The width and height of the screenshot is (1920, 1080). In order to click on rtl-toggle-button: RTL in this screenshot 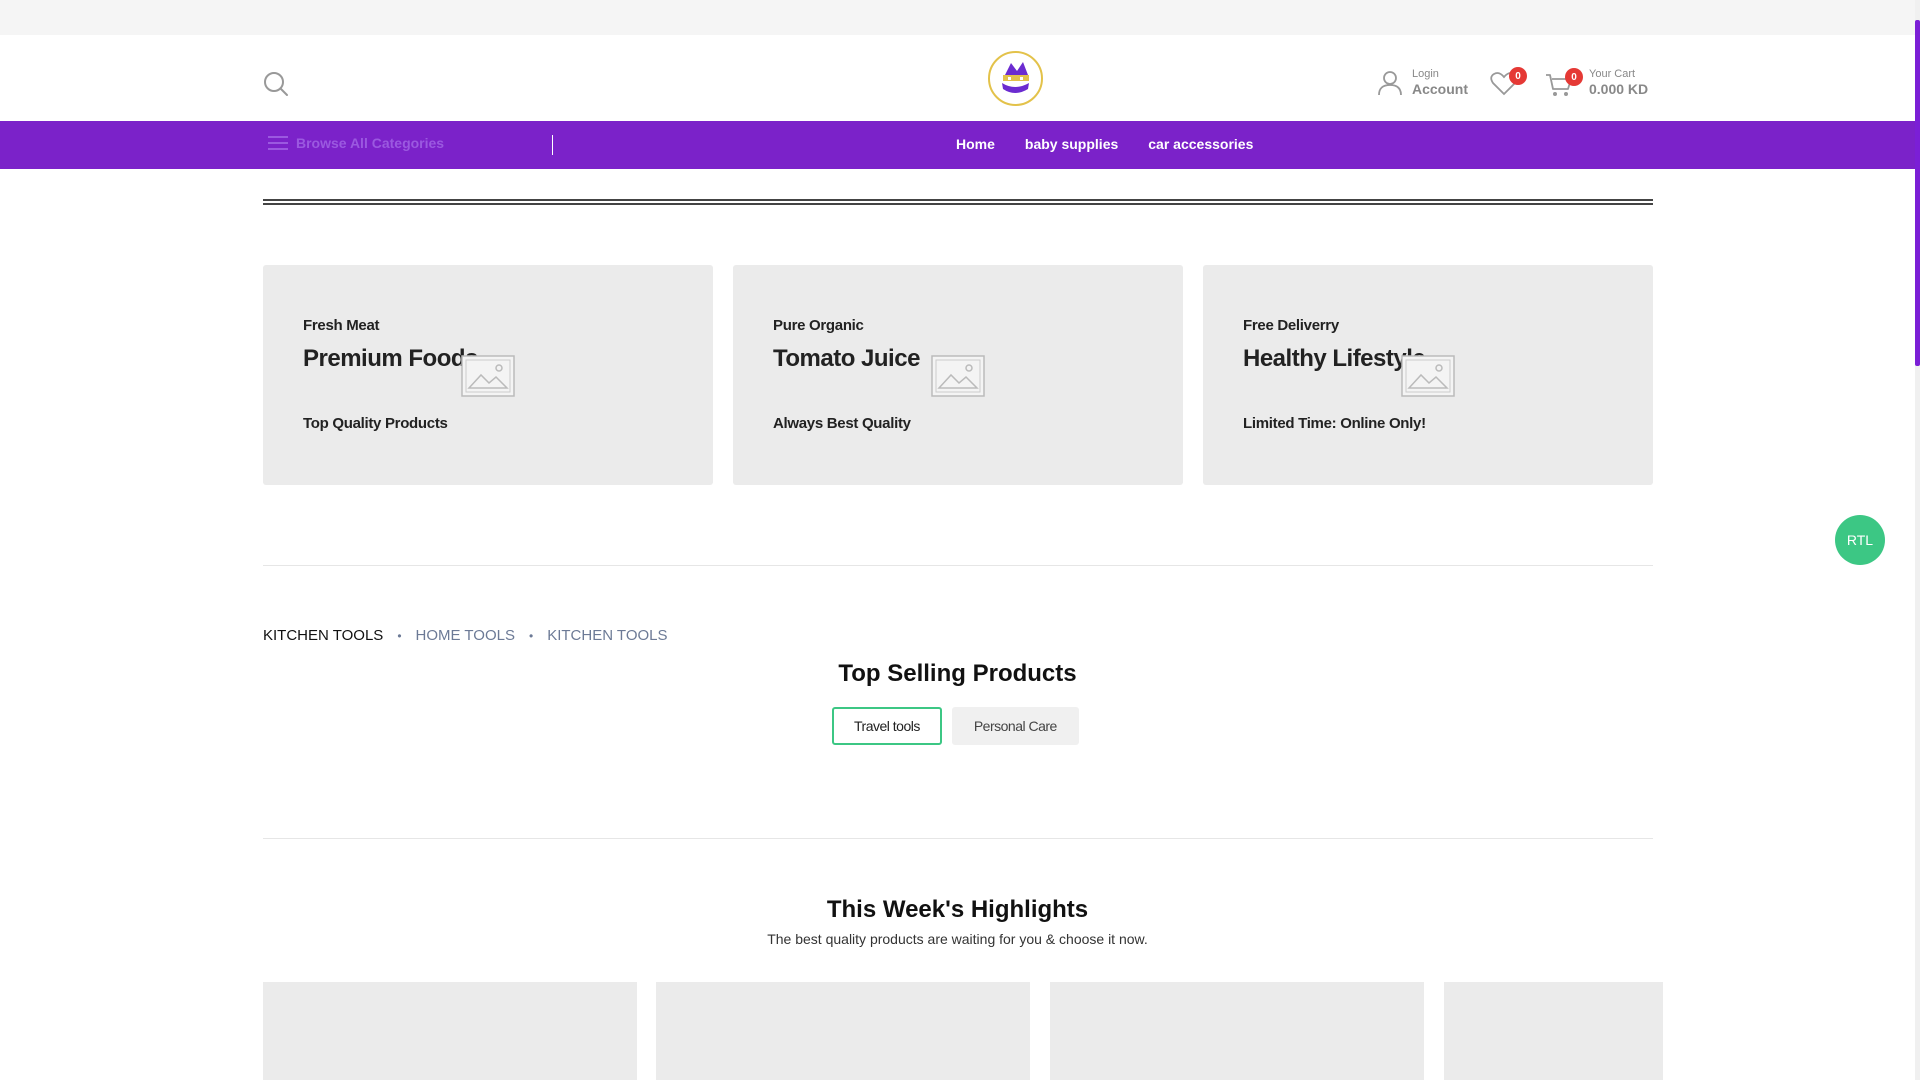, I will do `click(1860, 540)`.